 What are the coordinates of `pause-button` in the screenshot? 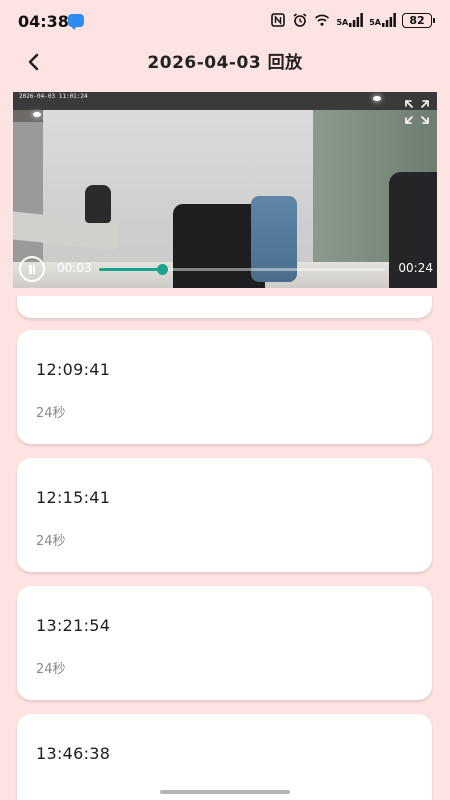 It's located at (32, 269).